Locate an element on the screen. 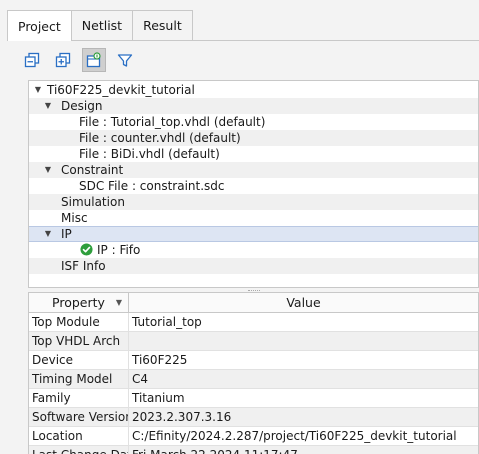  tree-item-file: File : counter.vhdl (default) is located at coordinates (253, 138).